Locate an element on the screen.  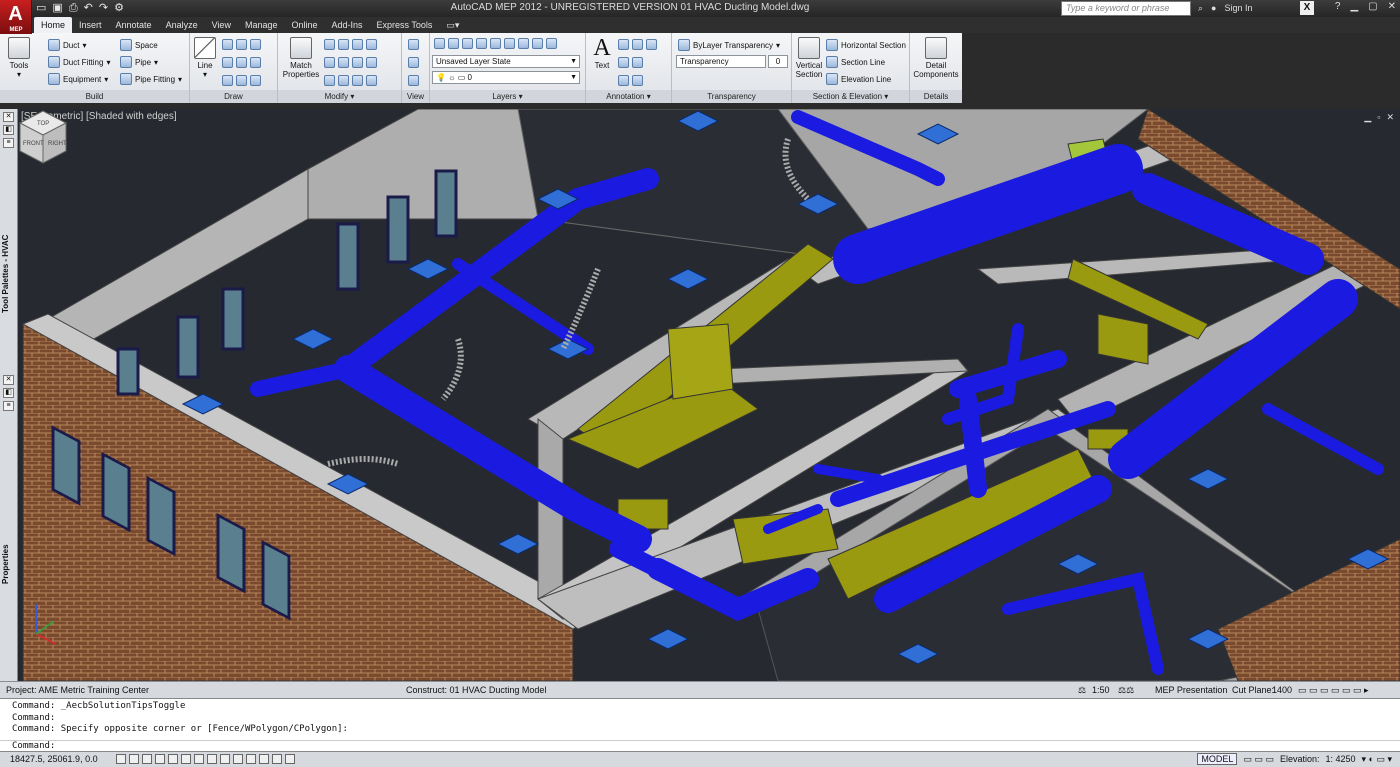
print-icon: ⎙ is located at coordinates (73, 8).